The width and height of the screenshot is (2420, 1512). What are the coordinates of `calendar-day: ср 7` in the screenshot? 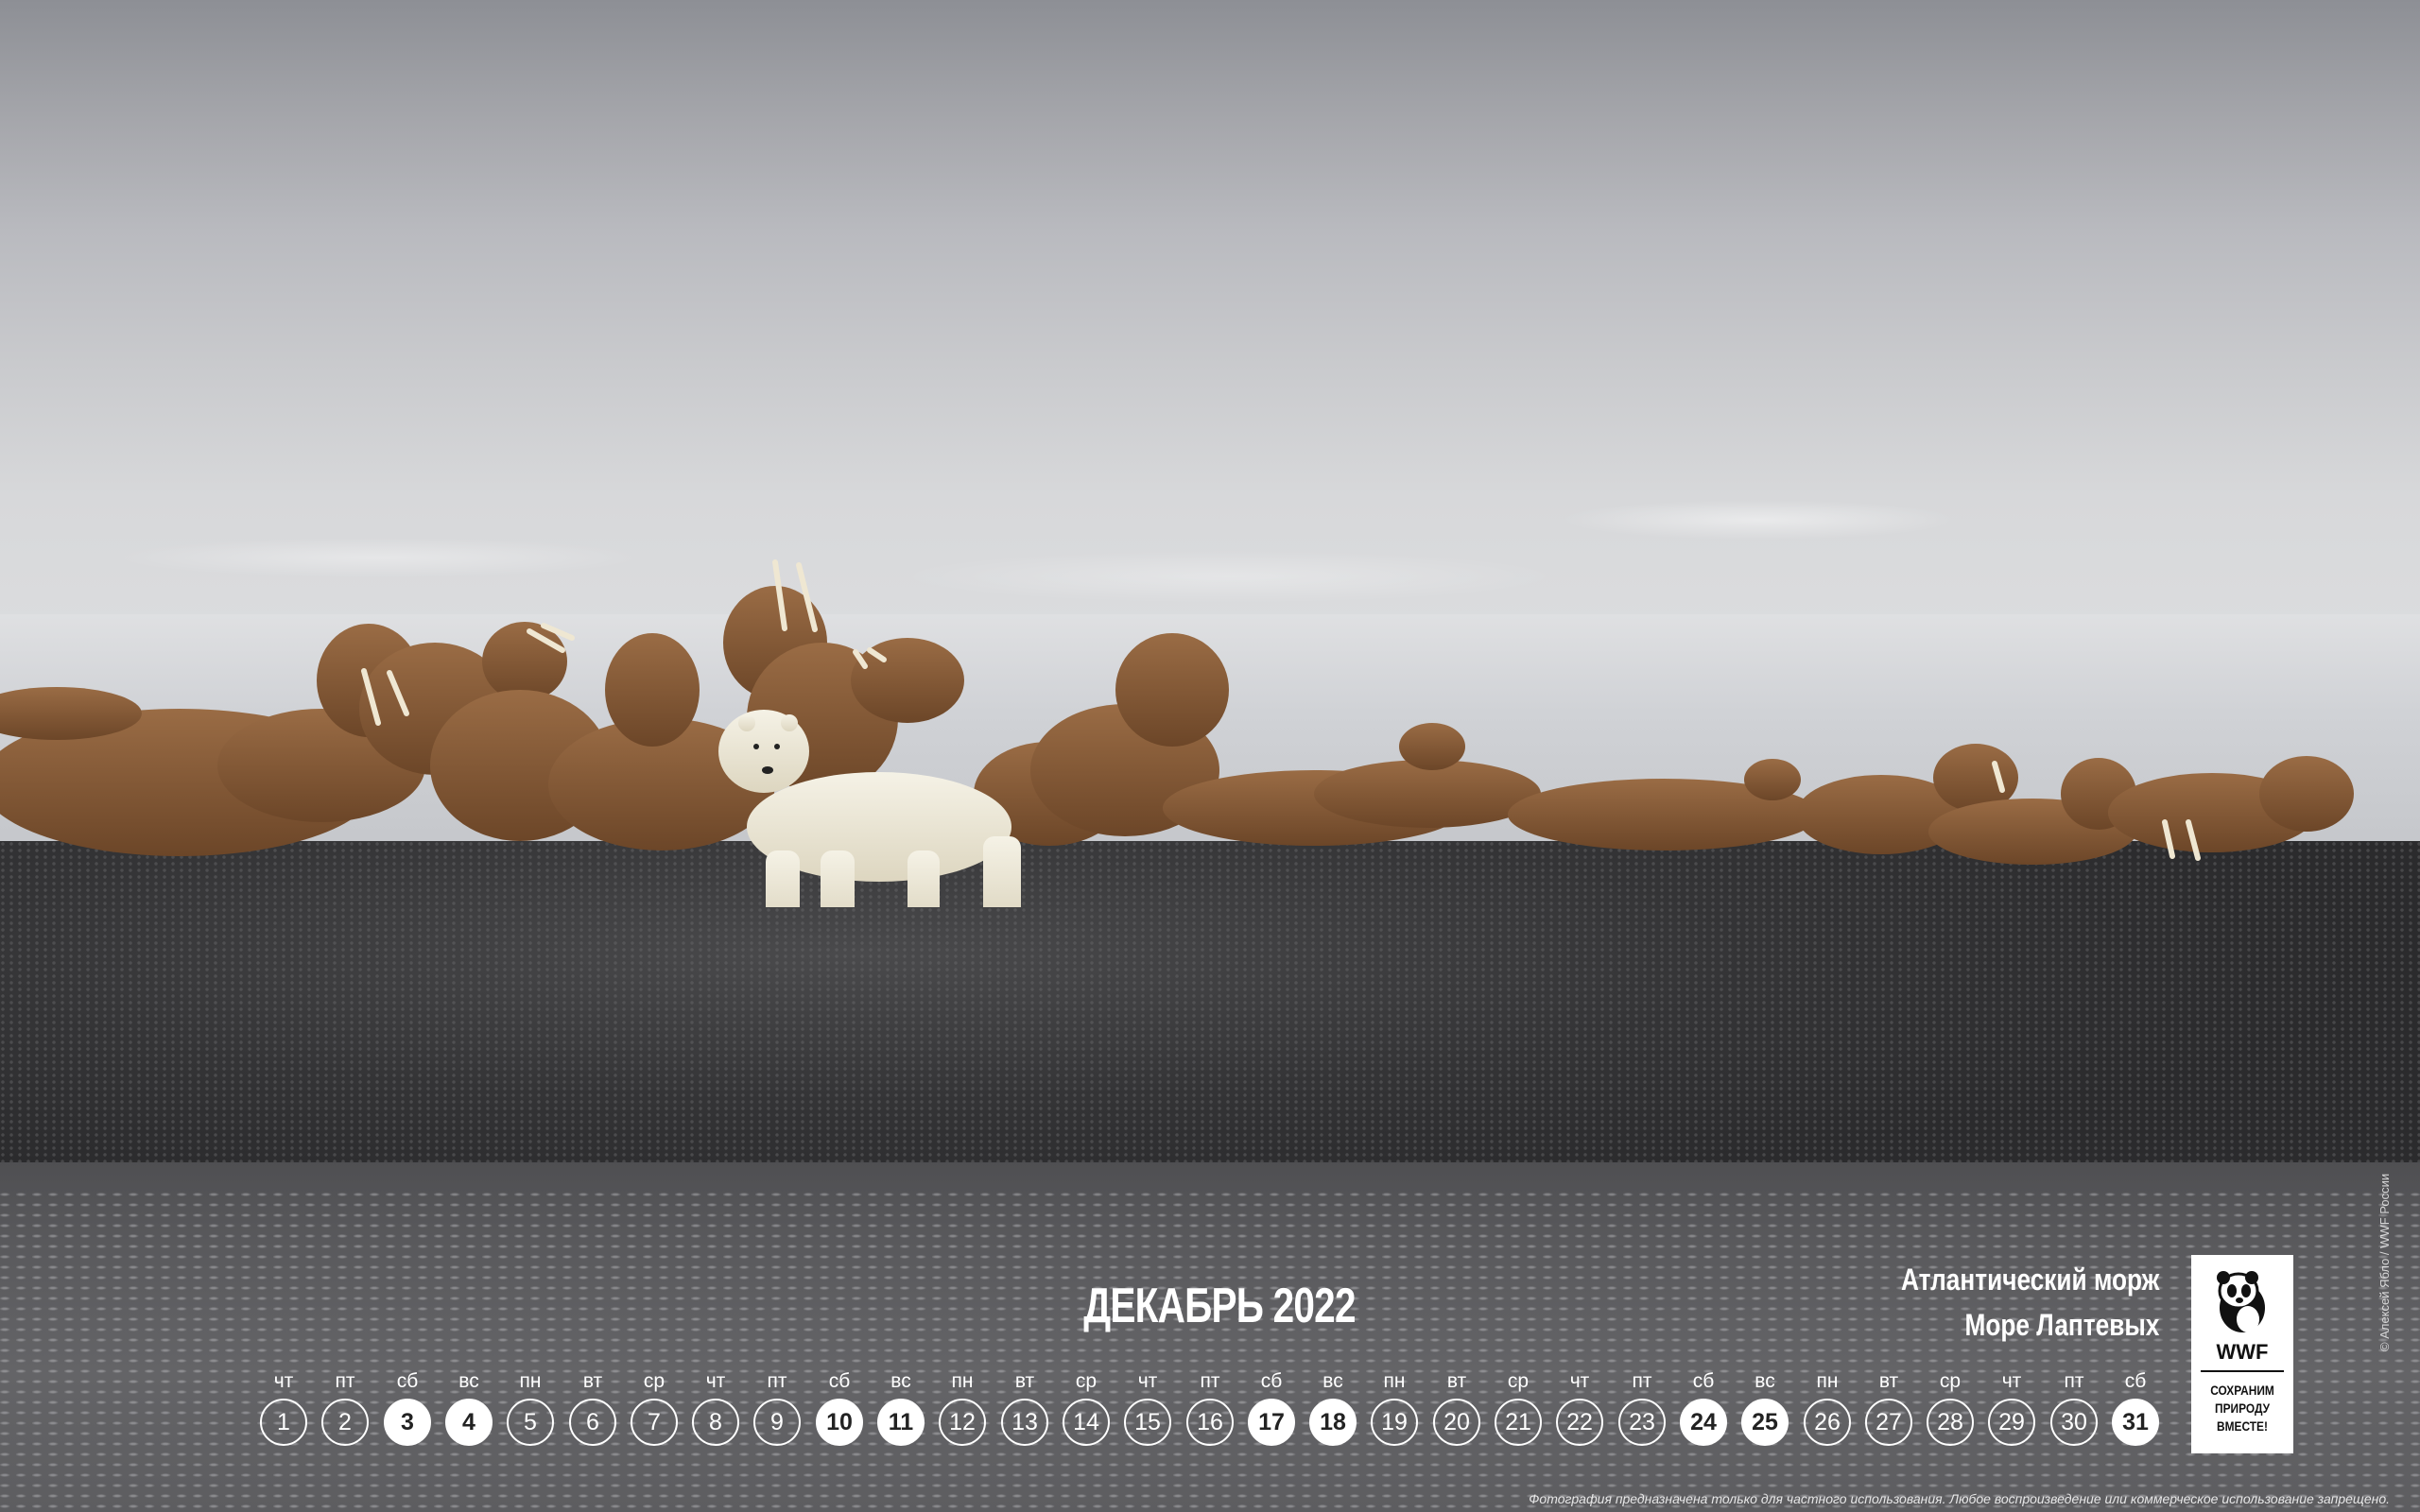 It's located at (654, 1407).